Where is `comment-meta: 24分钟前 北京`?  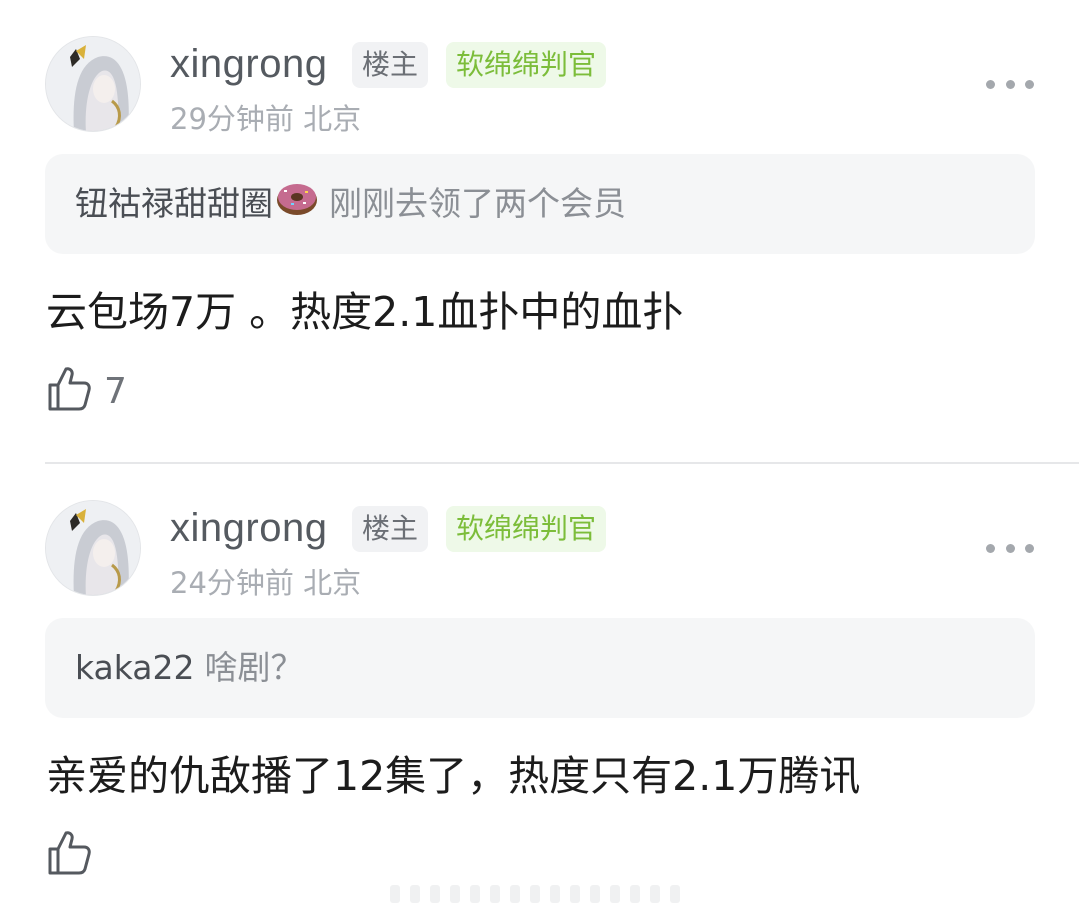 comment-meta: 24分钟前 北京 is located at coordinates (266, 583).